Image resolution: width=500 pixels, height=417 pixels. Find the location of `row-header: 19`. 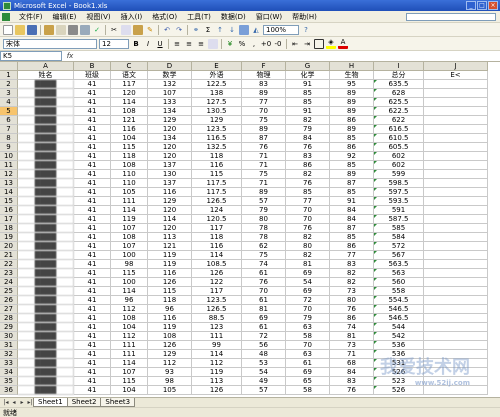

row-header: 19 is located at coordinates (9, 237).